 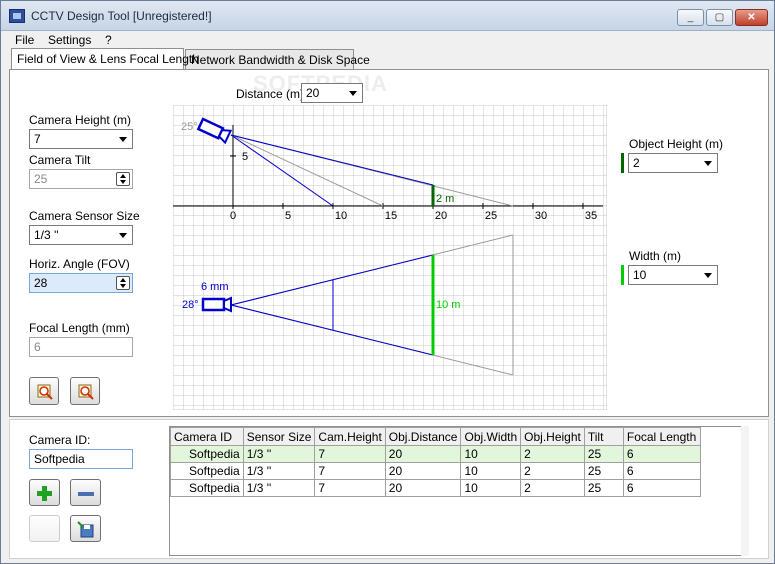 What do you see at coordinates (189, 127) in the screenshot?
I see `side-angle-label: 25°` at bounding box center [189, 127].